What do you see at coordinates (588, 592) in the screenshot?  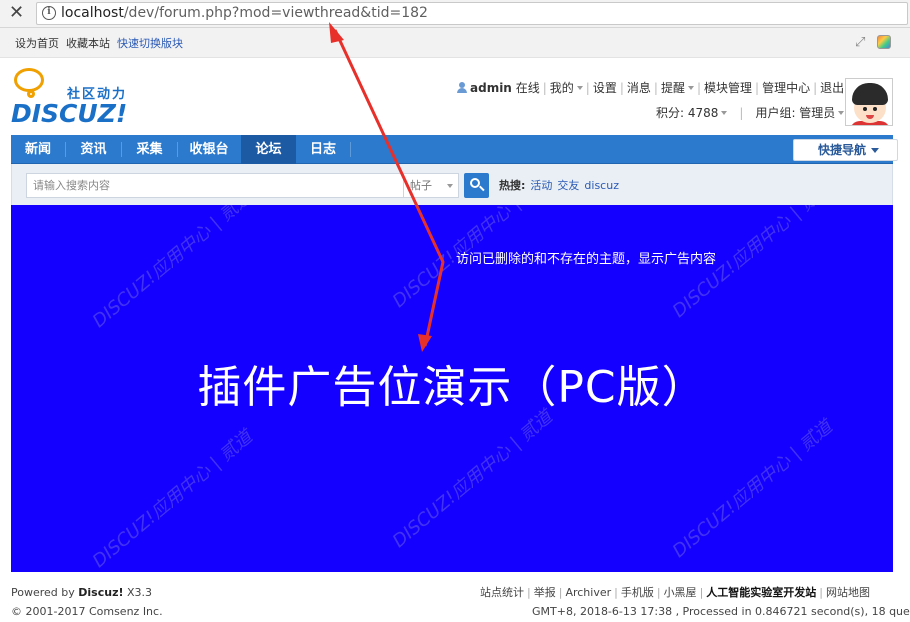 I see `archiver-link: Archiver` at bounding box center [588, 592].